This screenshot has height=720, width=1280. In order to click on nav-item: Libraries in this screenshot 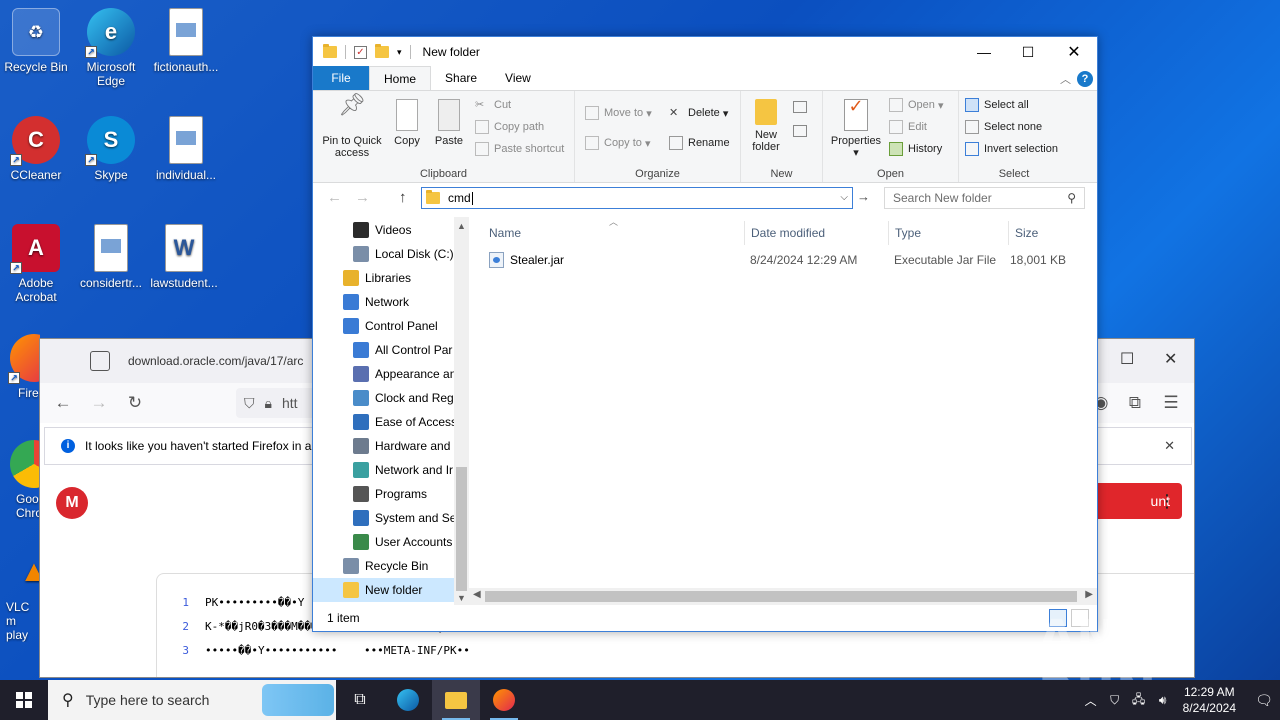, I will do `click(383, 278)`.